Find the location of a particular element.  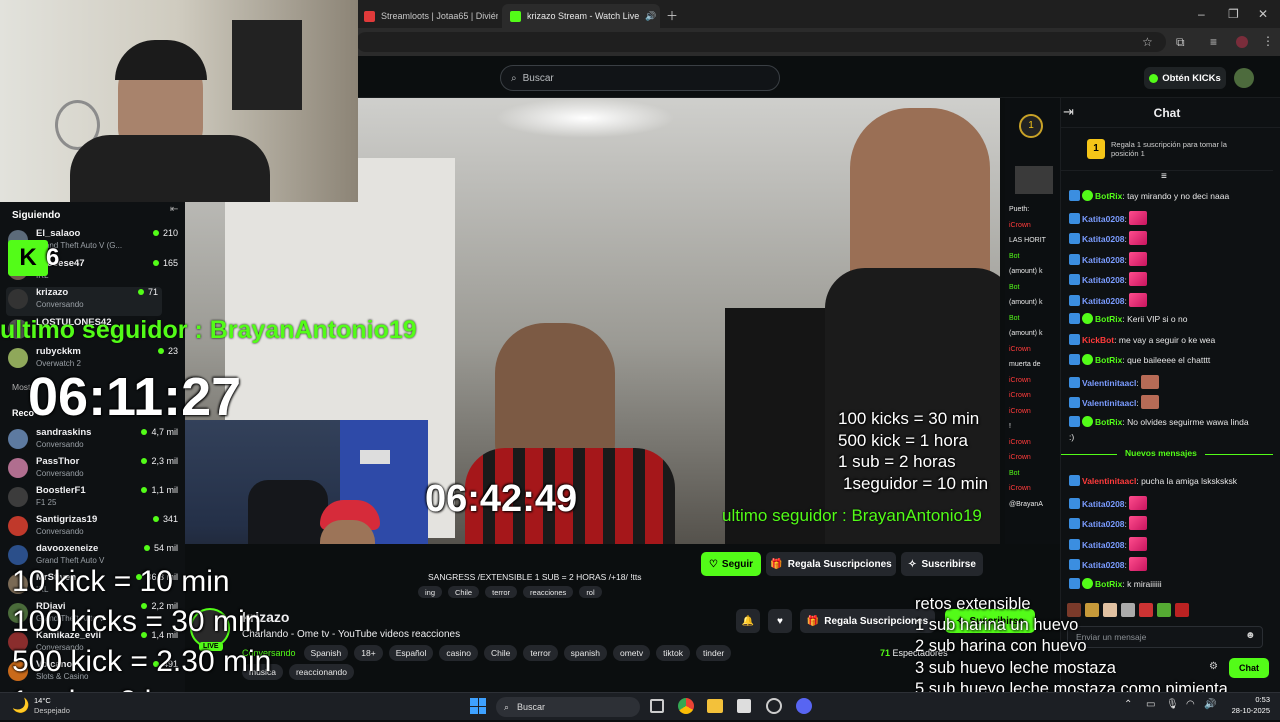

viewer-count: 210 is located at coordinates (165, 233).